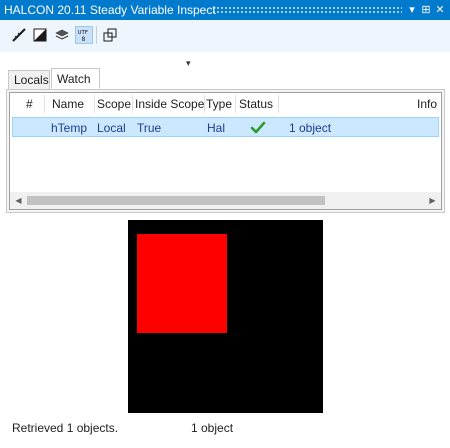  I want to click on contrast-tool-button, so click(40, 35).